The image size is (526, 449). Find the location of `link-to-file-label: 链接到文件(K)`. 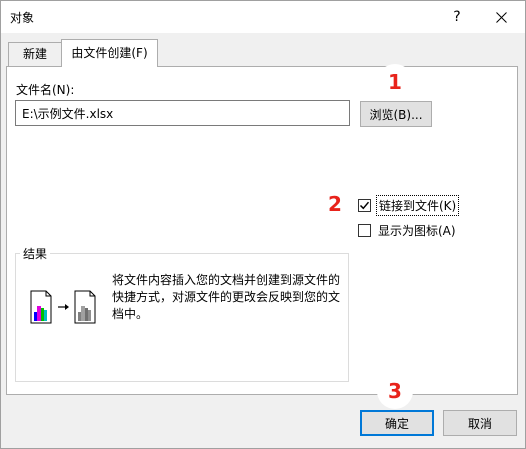

link-to-file-label: 链接到文件(K) is located at coordinates (418, 205).